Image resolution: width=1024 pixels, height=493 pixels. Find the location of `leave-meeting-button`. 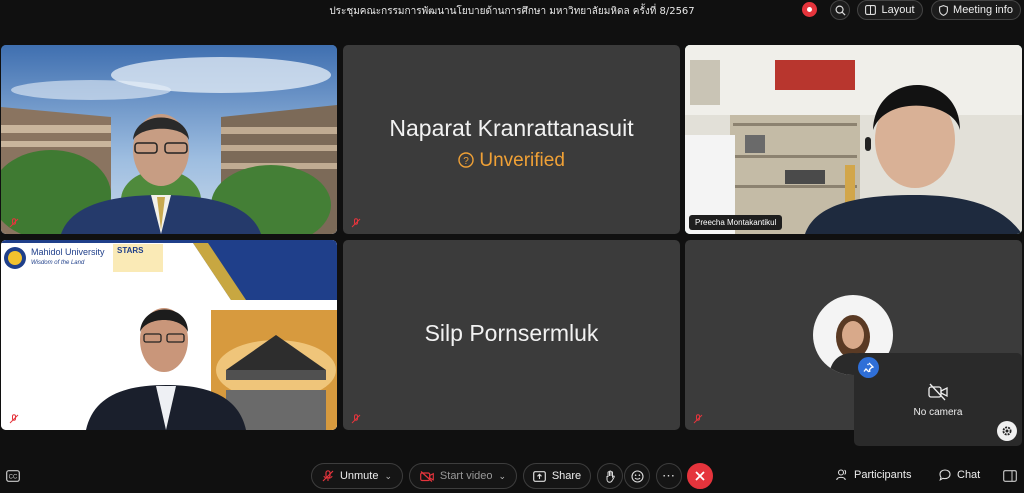

leave-meeting-button is located at coordinates (700, 476).